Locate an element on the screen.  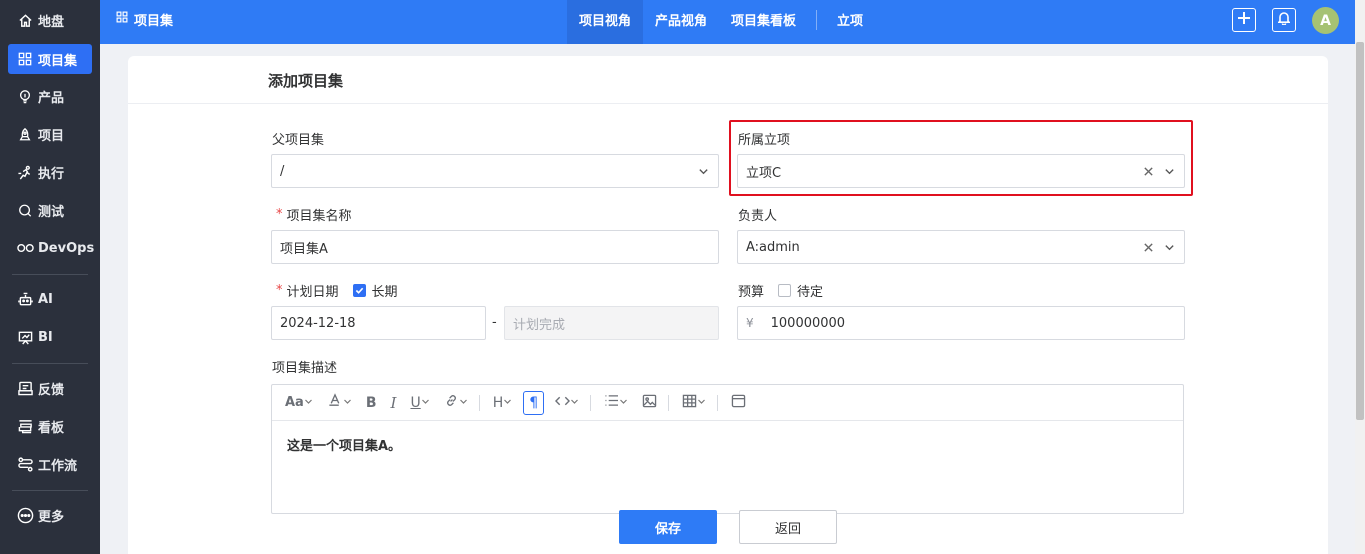
currency-symbol: ¥ is located at coordinates (750, 323).